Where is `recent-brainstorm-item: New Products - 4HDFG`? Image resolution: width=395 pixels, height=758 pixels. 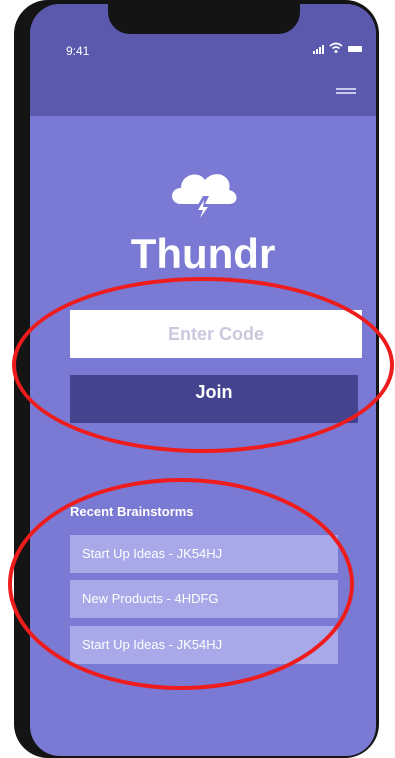
recent-brainstorm-item: New Products - 4HDFG is located at coordinates (204, 599).